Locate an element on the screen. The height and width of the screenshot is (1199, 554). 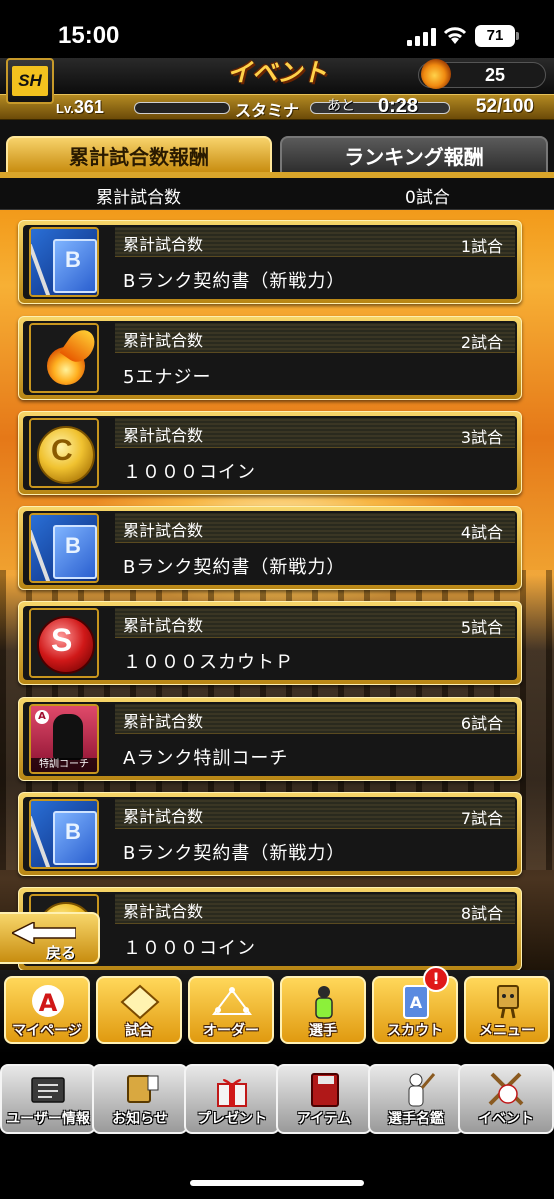
reward-name: Aランク特訓コーチ is located at coordinates (206, 758).